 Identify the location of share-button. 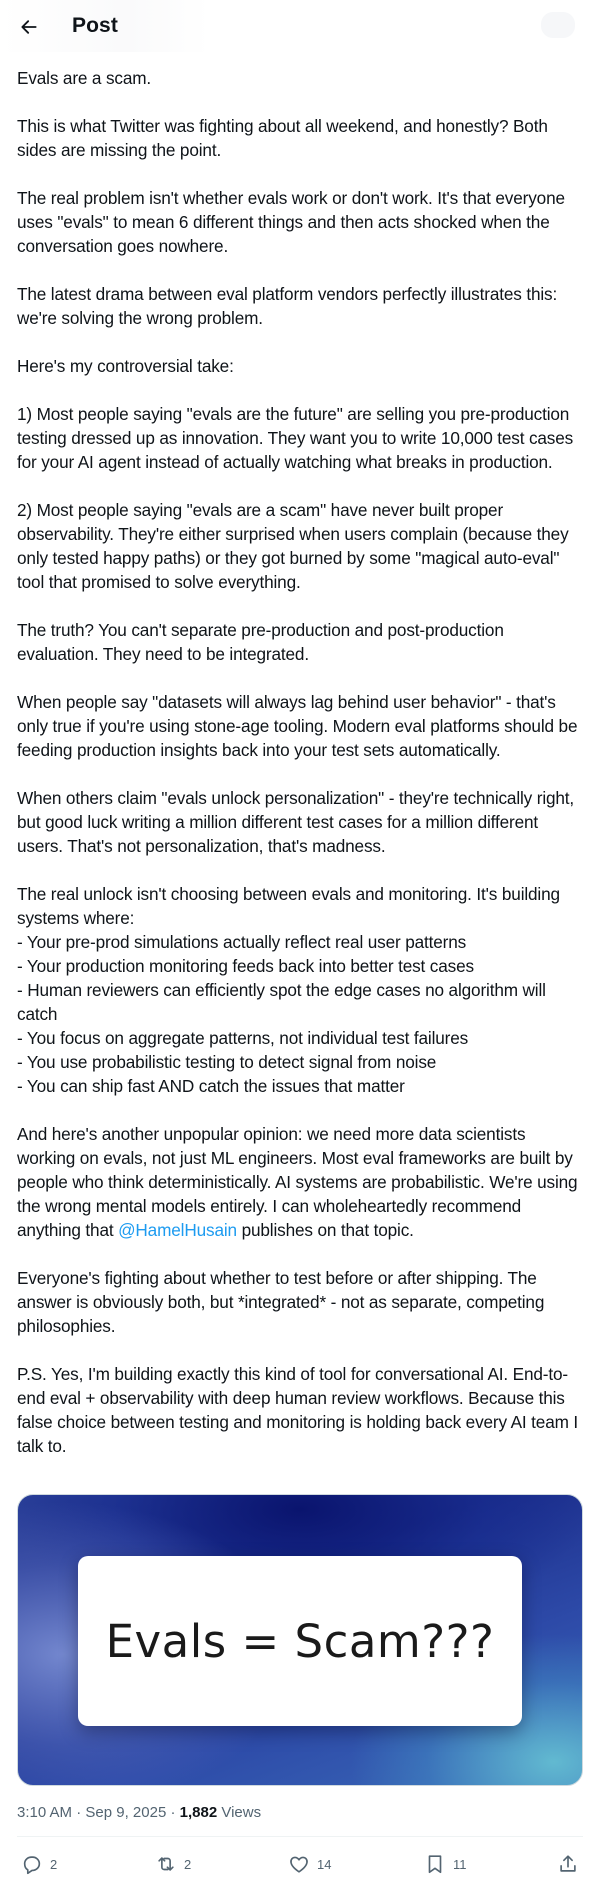
(568, 1864).